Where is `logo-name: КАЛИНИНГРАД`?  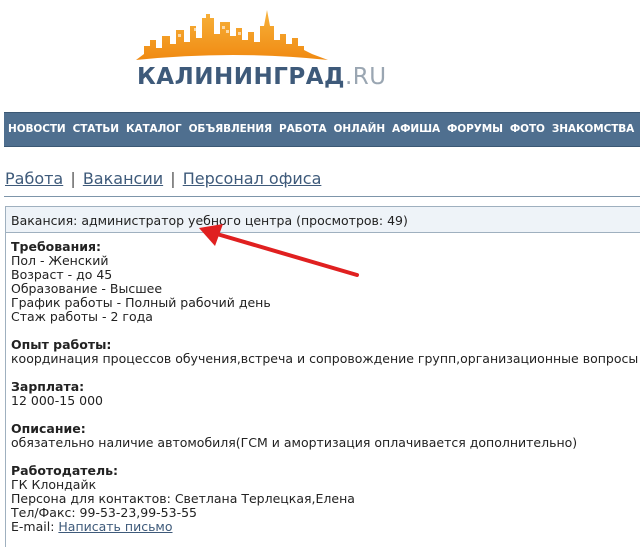 logo-name: КАЛИНИНГРАД is located at coordinates (241, 77).